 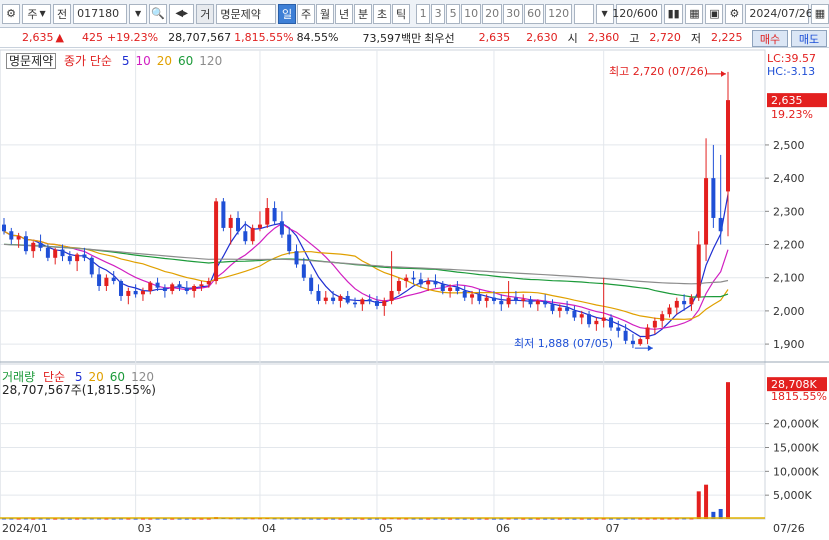 I want to click on volume-bar, so click(x=728, y=450).